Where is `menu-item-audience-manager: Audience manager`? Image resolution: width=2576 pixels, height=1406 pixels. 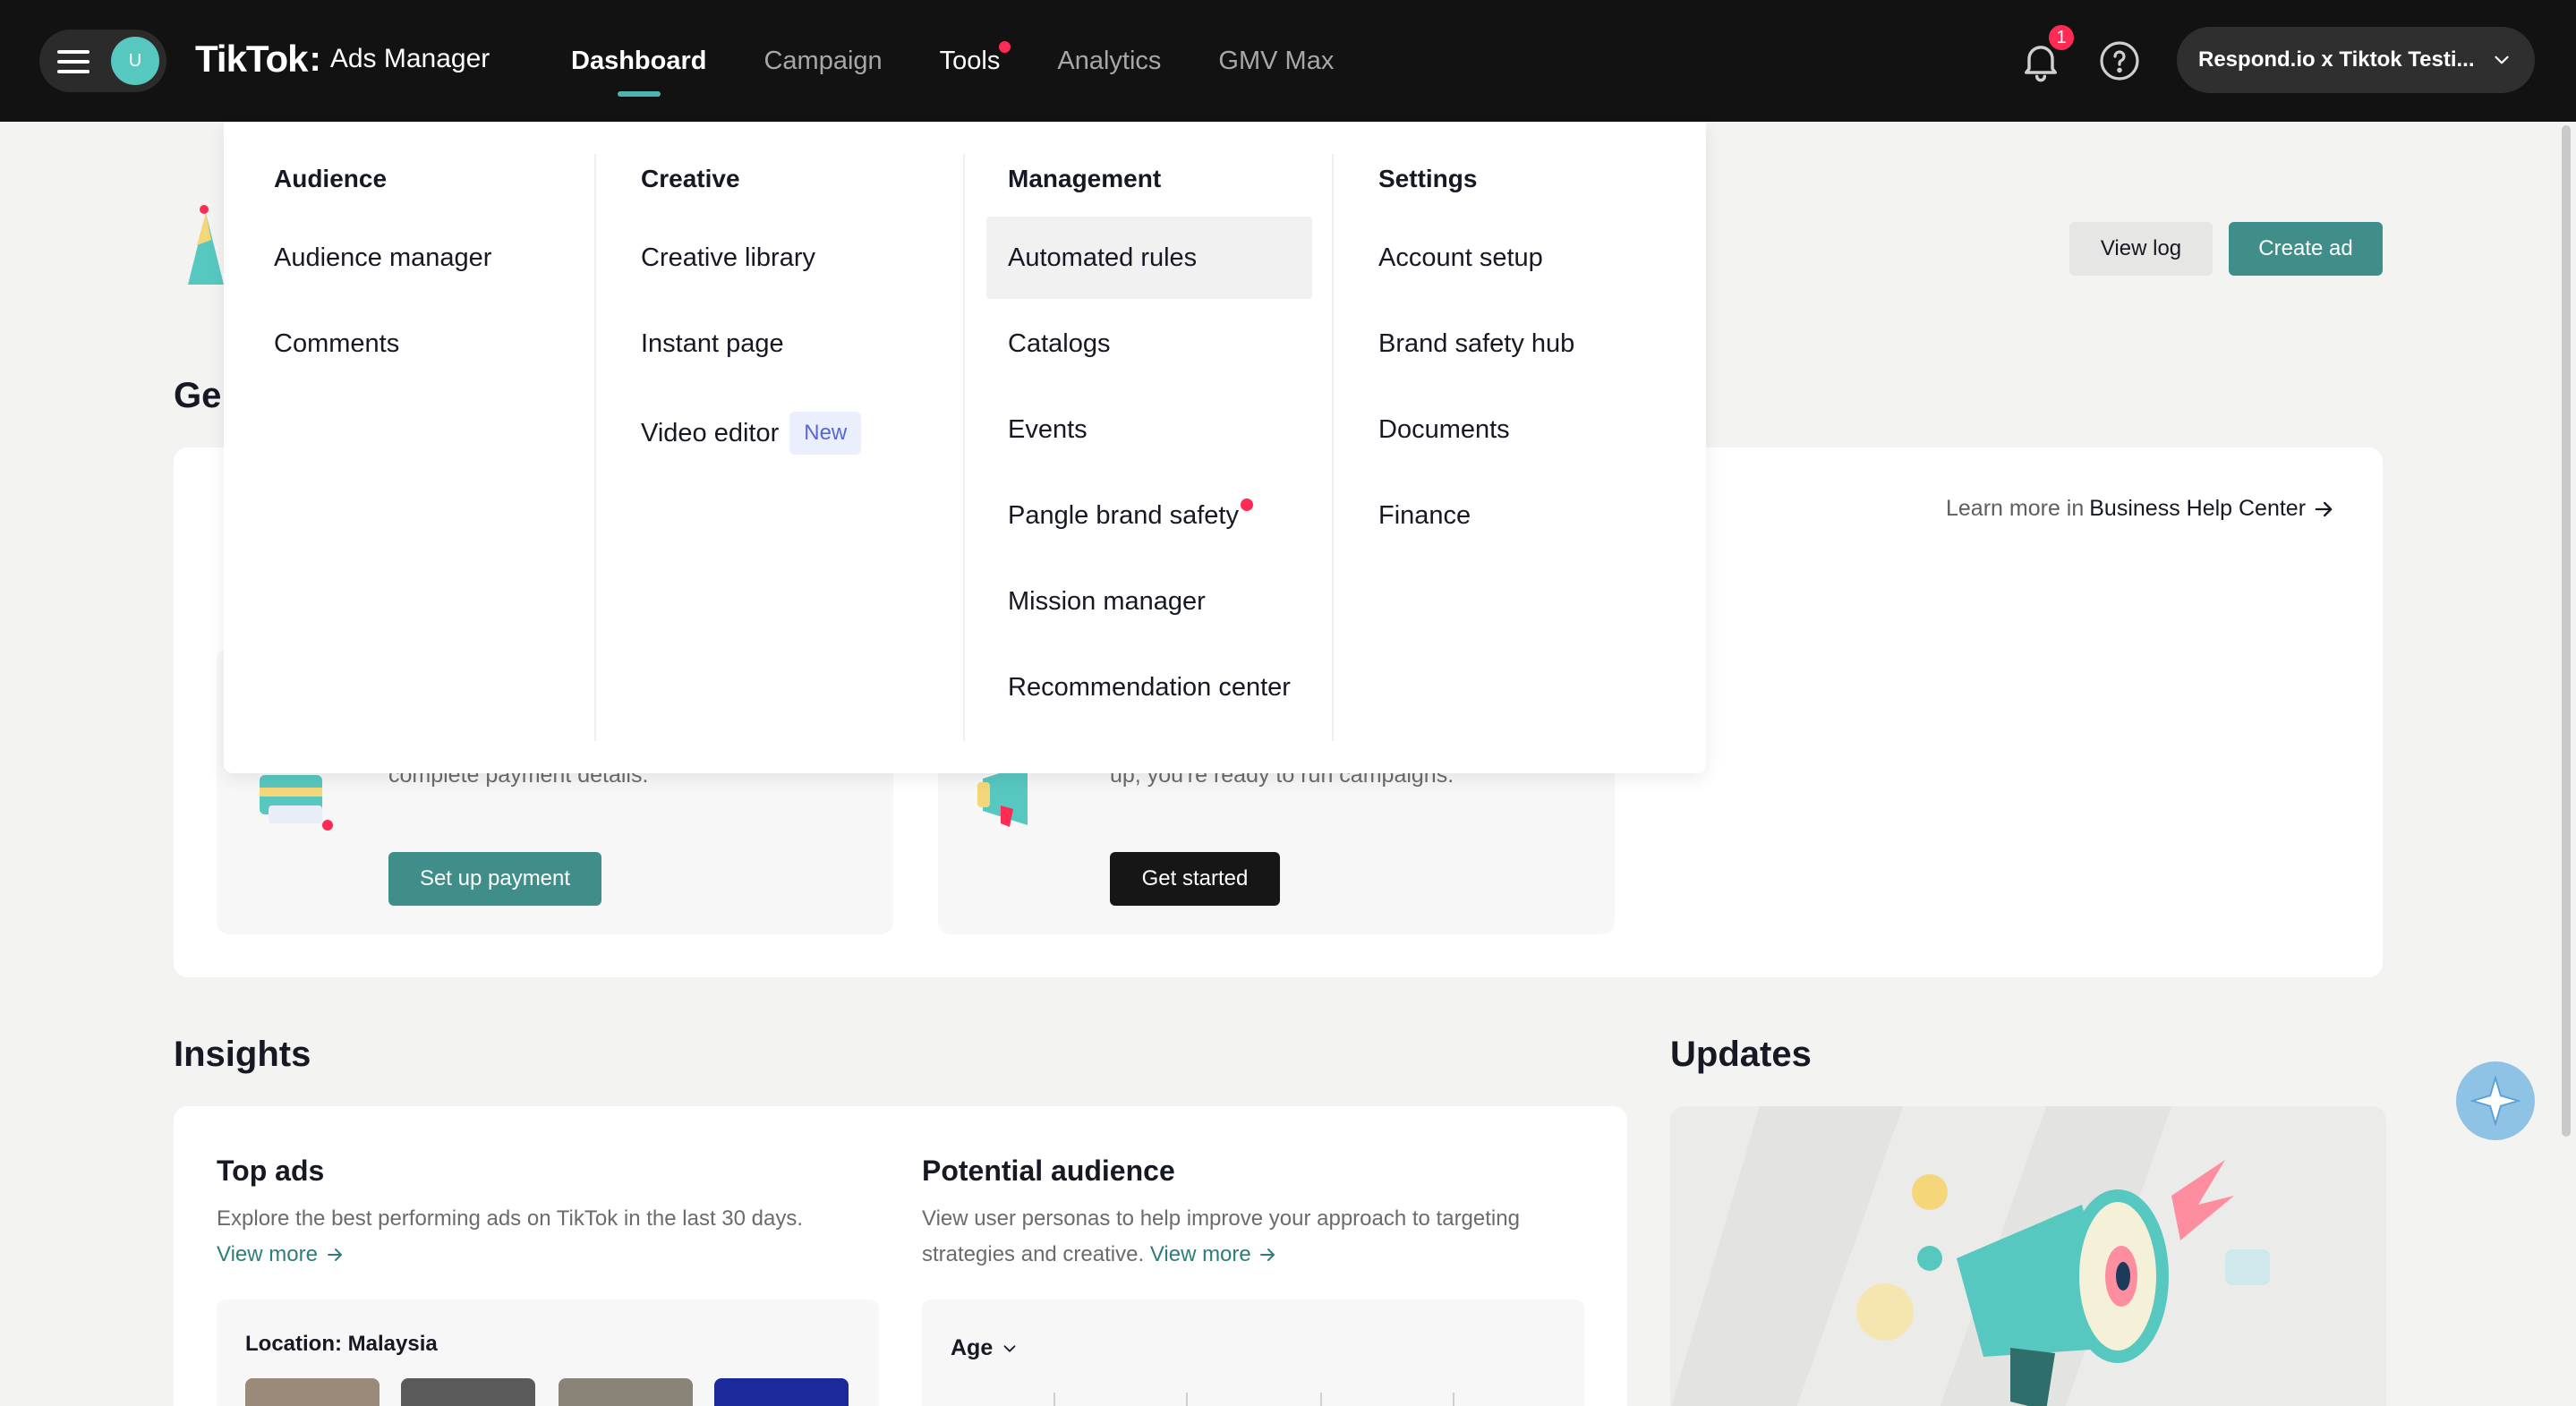 menu-item-audience-manager: Audience manager is located at coordinates (382, 258).